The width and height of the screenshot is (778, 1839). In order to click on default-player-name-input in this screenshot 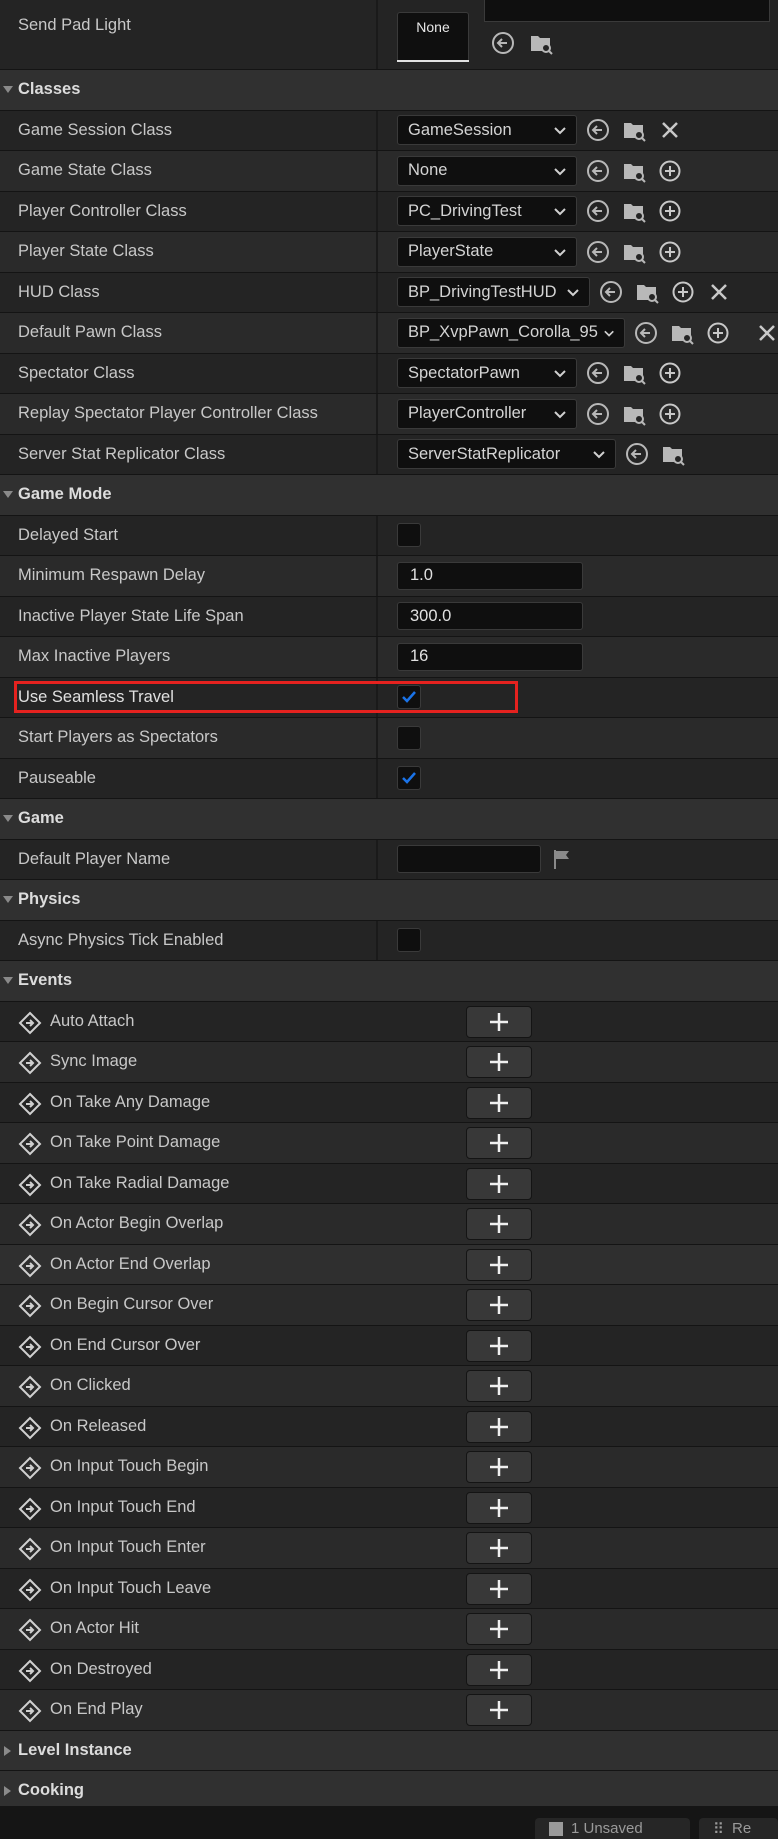, I will do `click(469, 859)`.